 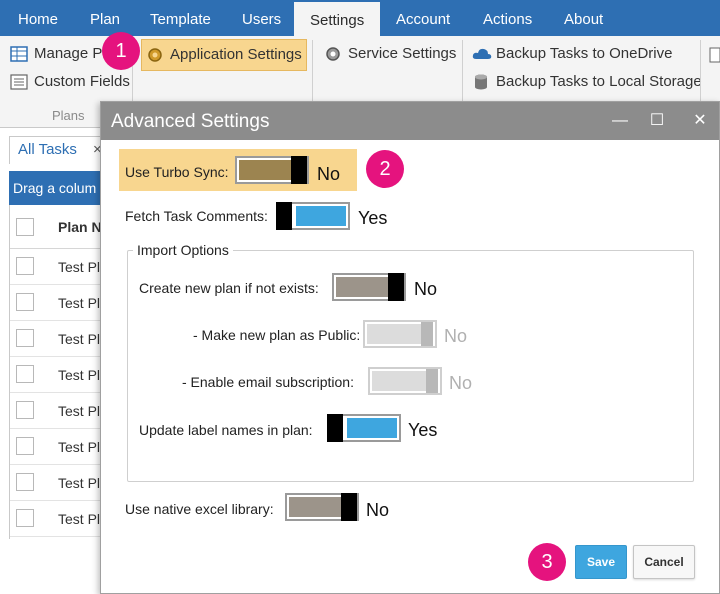 What do you see at coordinates (584, 53) in the screenshot?
I see `backup-onedrive-label: Backup Tasks to OneDrive` at bounding box center [584, 53].